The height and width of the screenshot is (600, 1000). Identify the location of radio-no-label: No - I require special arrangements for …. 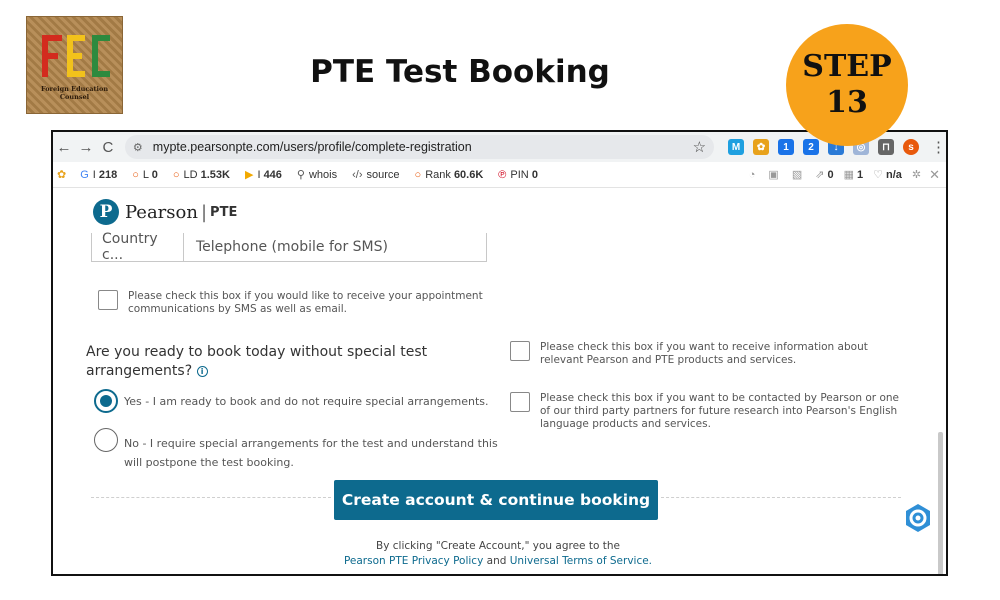
(311, 453).